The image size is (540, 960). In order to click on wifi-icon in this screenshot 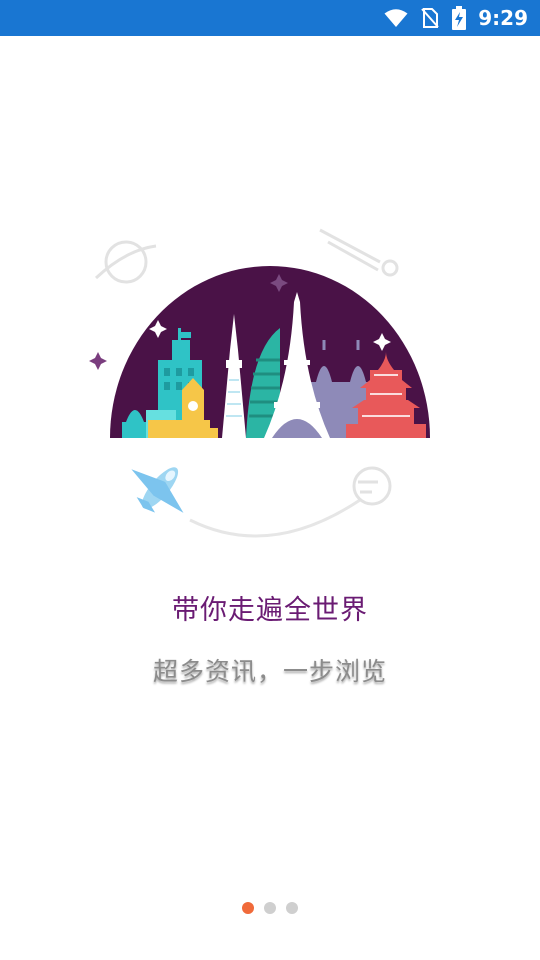, I will do `click(396, 18)`.